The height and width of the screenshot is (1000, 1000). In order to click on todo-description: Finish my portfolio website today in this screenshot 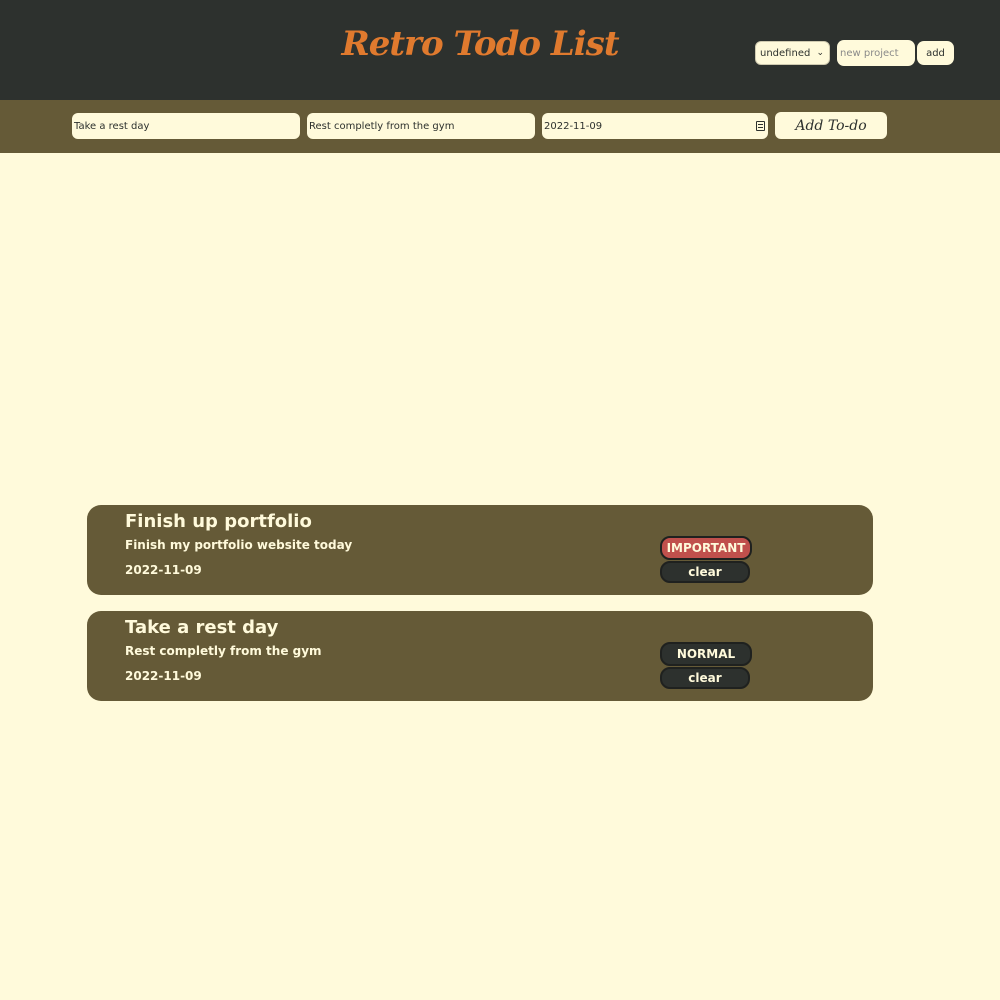, I will do `click(239, 545)`.